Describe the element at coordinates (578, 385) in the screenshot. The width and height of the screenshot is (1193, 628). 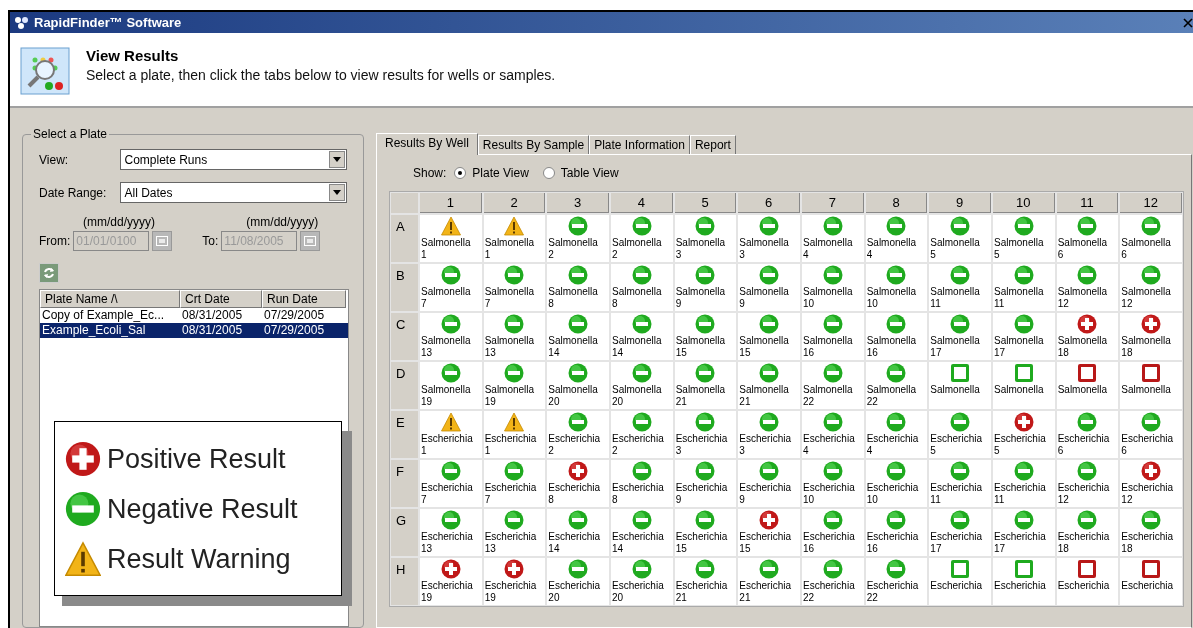
I see `well: Salmonella 20` at that location.